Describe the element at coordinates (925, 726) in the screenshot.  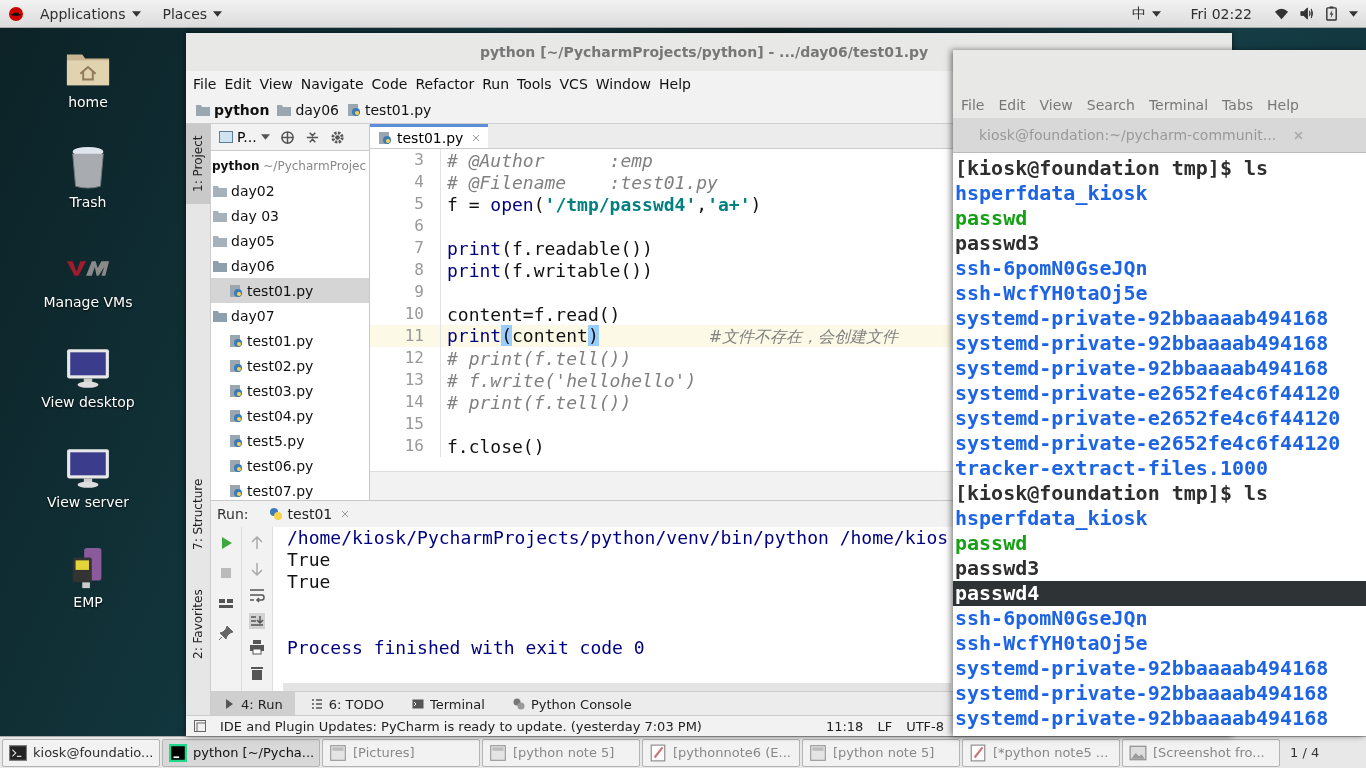
I see `file-encoding: UTF-8` at that location.